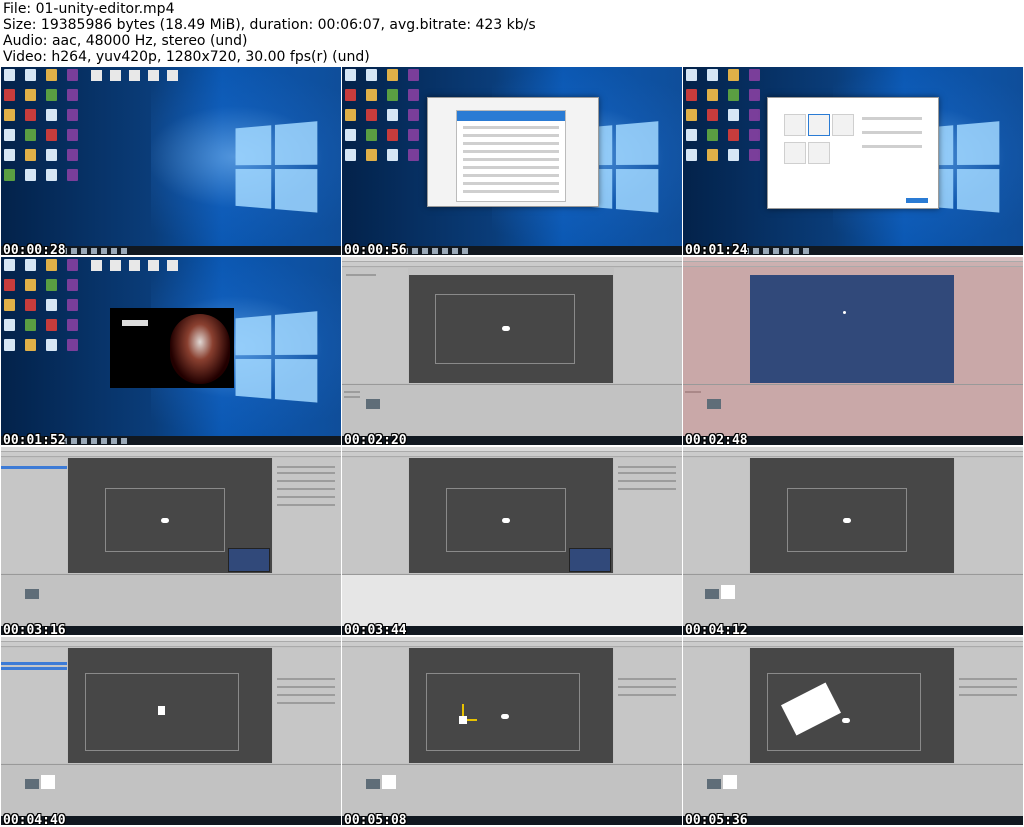 The height and width of the screenshot is (827, 1024). Describe the element at coordinates (172, 348) in the screenshot. I see `unity-splash-screen` at that location.